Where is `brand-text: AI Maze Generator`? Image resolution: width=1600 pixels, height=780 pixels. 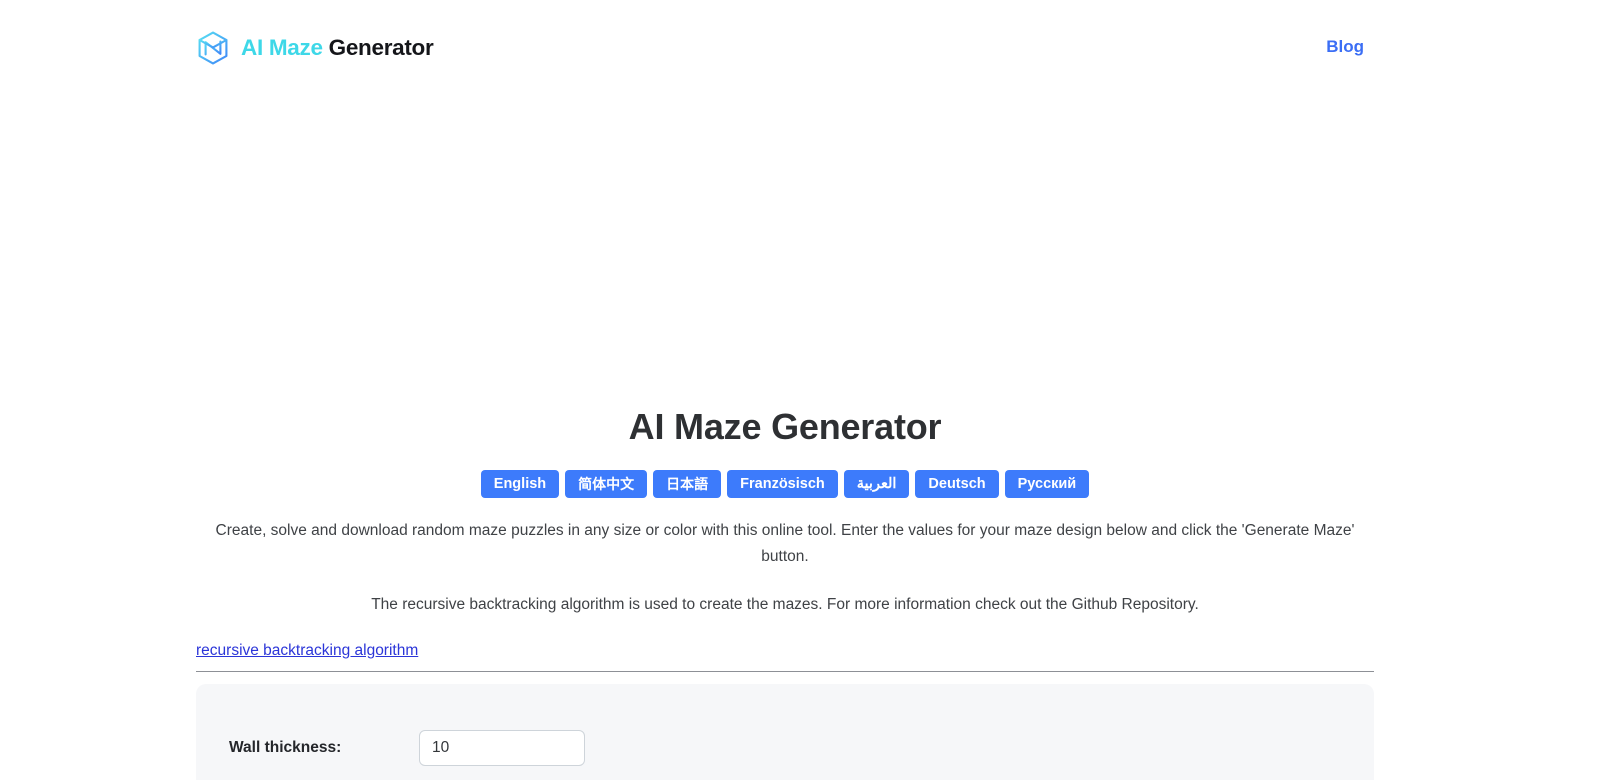 brand-text: AI Maze Generator is located at coordinates (337, 47).